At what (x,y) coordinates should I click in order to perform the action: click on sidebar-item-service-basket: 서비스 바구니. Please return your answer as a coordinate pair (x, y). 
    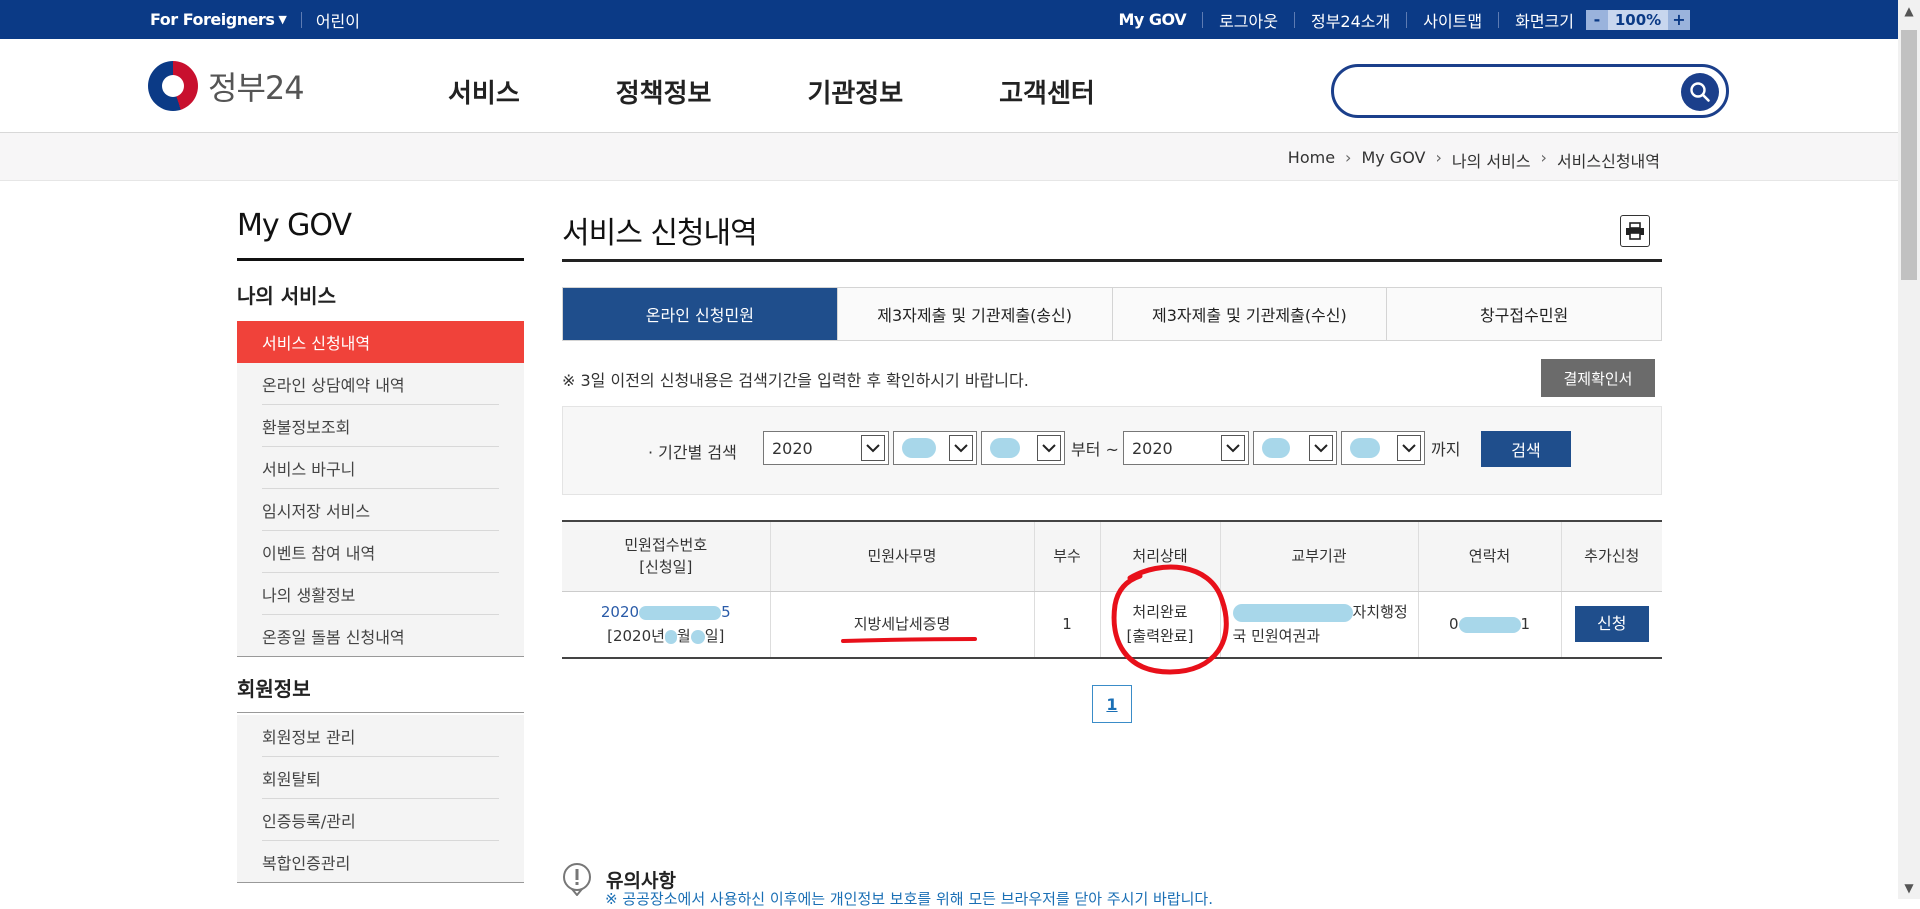
    Looking at the image, I should click on (380, 468).